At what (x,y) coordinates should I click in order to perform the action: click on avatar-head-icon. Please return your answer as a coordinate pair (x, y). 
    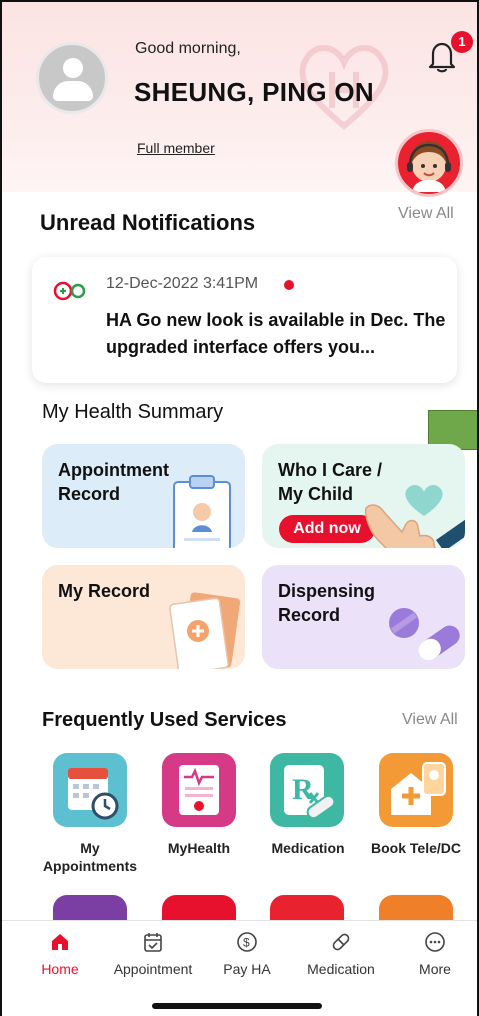
    Looking at the image, I should click on (73, 68).